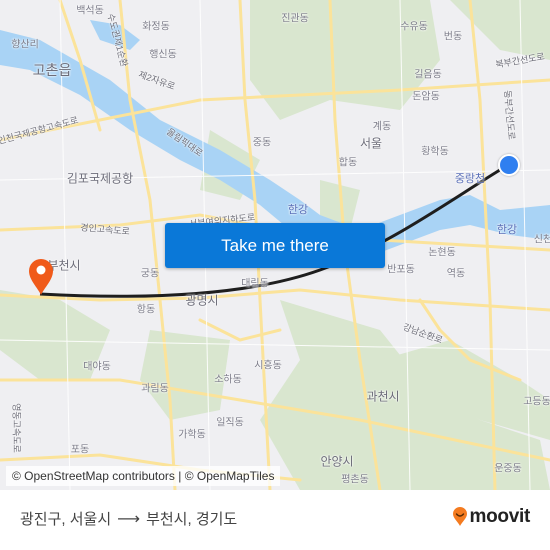 This screenshot has height=550, width=550. What do you see at coordinates (90, 11) in the screenshot?
I see `map-label: 백석동` at bounding box center [90, 11].